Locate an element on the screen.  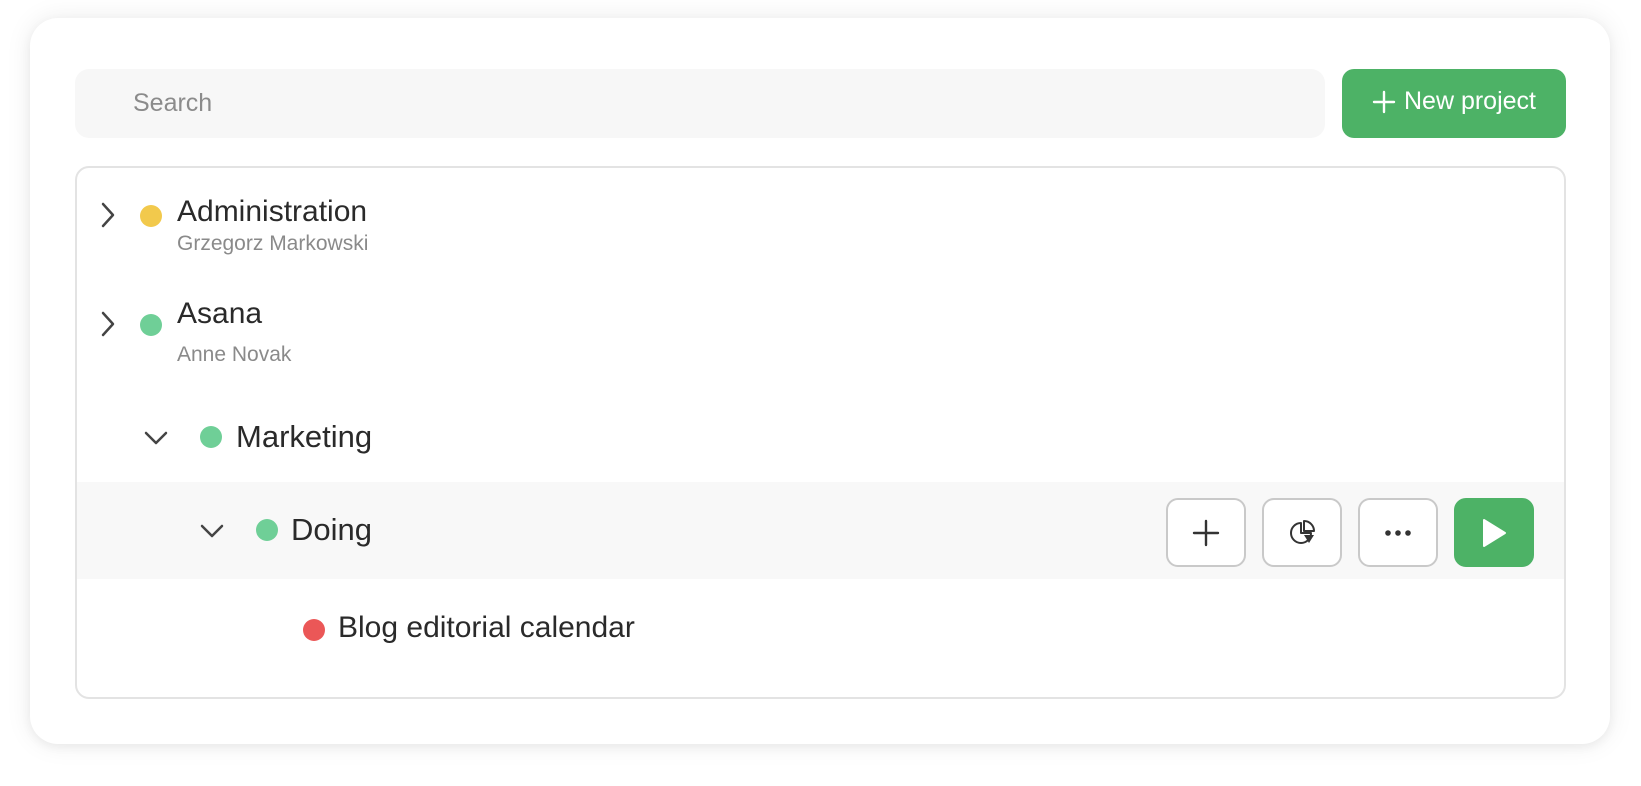
status-dot-yellow is located at coordinates (151, 216).